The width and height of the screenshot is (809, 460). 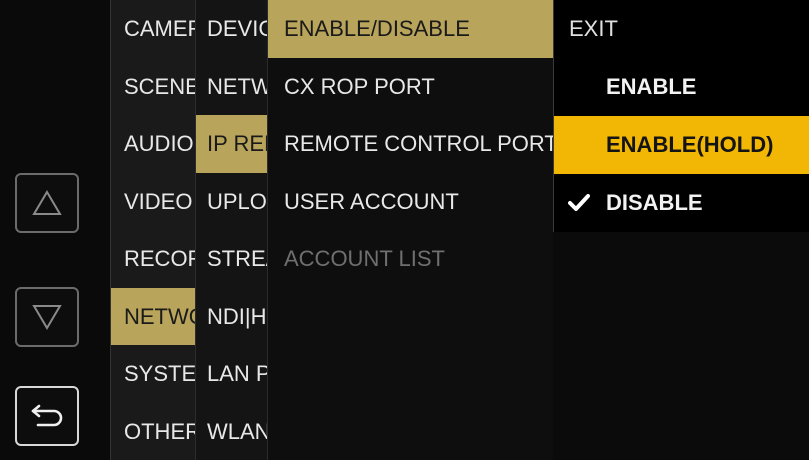 I want to click on option-enable: ENABLE, so click(x=681, y=87).